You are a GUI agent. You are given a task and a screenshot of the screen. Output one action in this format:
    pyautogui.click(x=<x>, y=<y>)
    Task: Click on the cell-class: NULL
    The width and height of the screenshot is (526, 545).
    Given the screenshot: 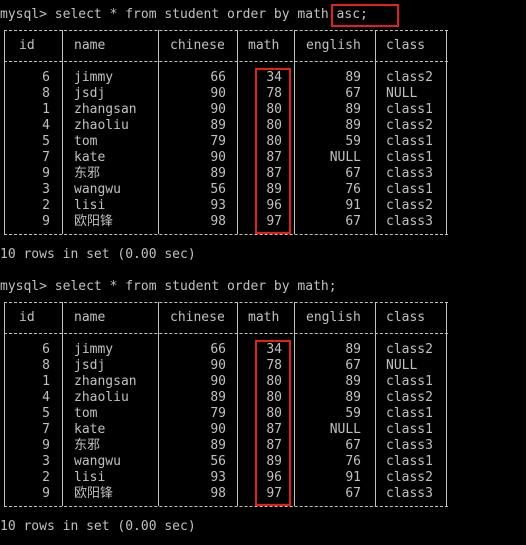 What is the action you would take?
    pyautogui.click(x=402, y=93)
    